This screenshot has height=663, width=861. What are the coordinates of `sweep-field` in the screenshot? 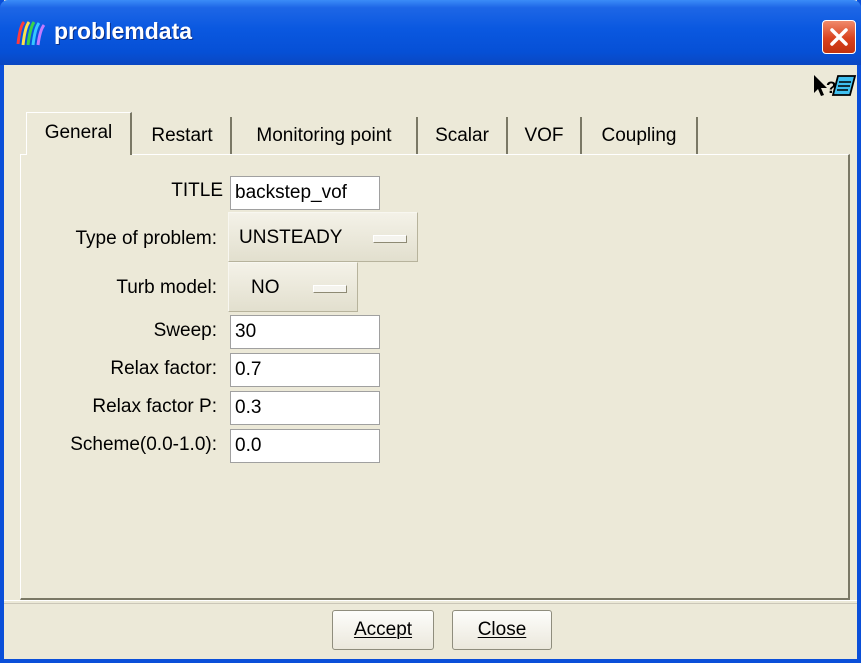 It's located at (305, 332).